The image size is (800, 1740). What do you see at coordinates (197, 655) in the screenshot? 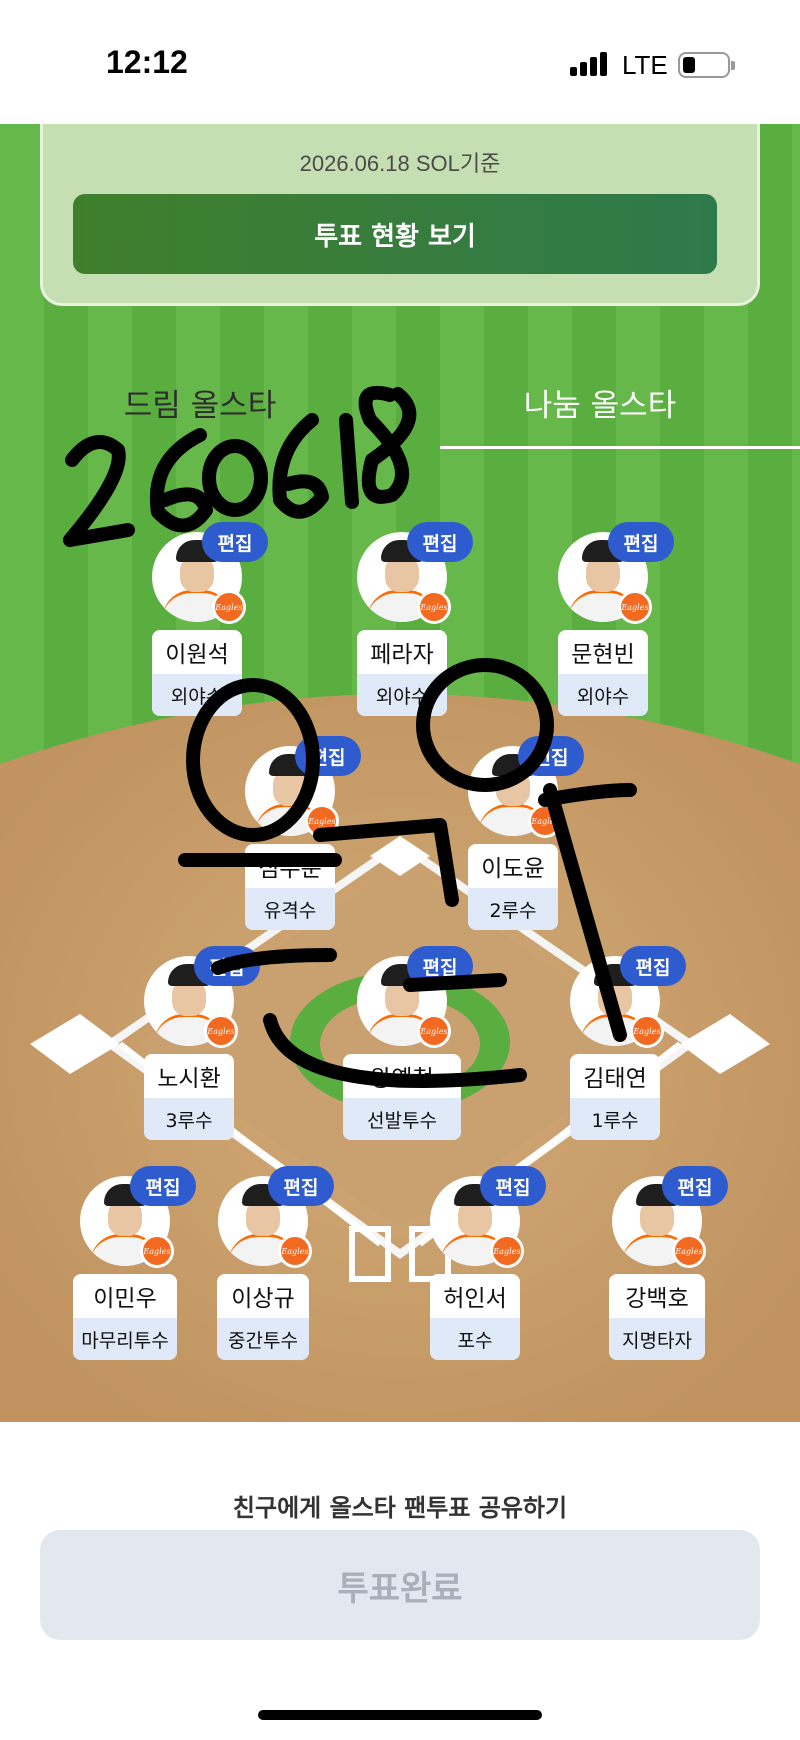
I see `player-name: 이원석` at bounding box center [197, 655].